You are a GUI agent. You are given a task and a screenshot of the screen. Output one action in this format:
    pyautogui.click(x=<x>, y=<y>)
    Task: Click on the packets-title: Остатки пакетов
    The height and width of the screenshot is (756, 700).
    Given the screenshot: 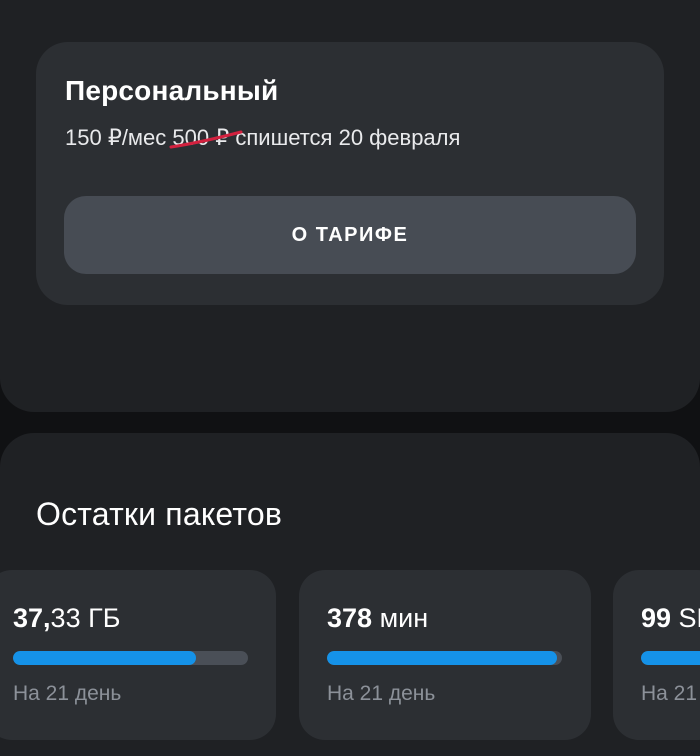 What is the action you would take?
    pyautogui.click(x=159, y=514)
    